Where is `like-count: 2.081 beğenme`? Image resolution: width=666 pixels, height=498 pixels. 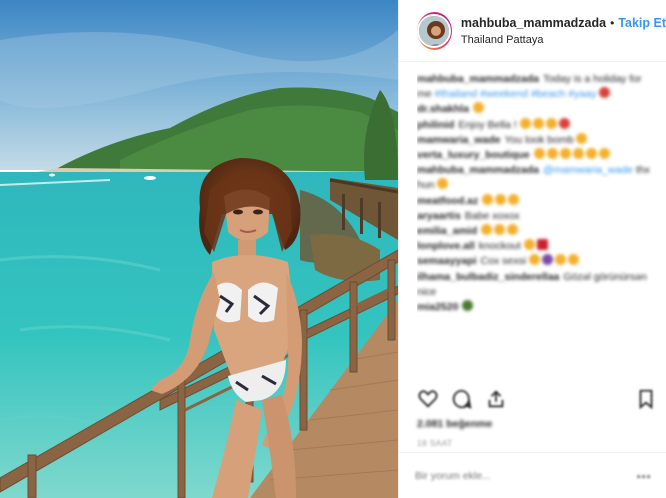
like-count: 2.081 beğenme is located at coordinates (454, 424).